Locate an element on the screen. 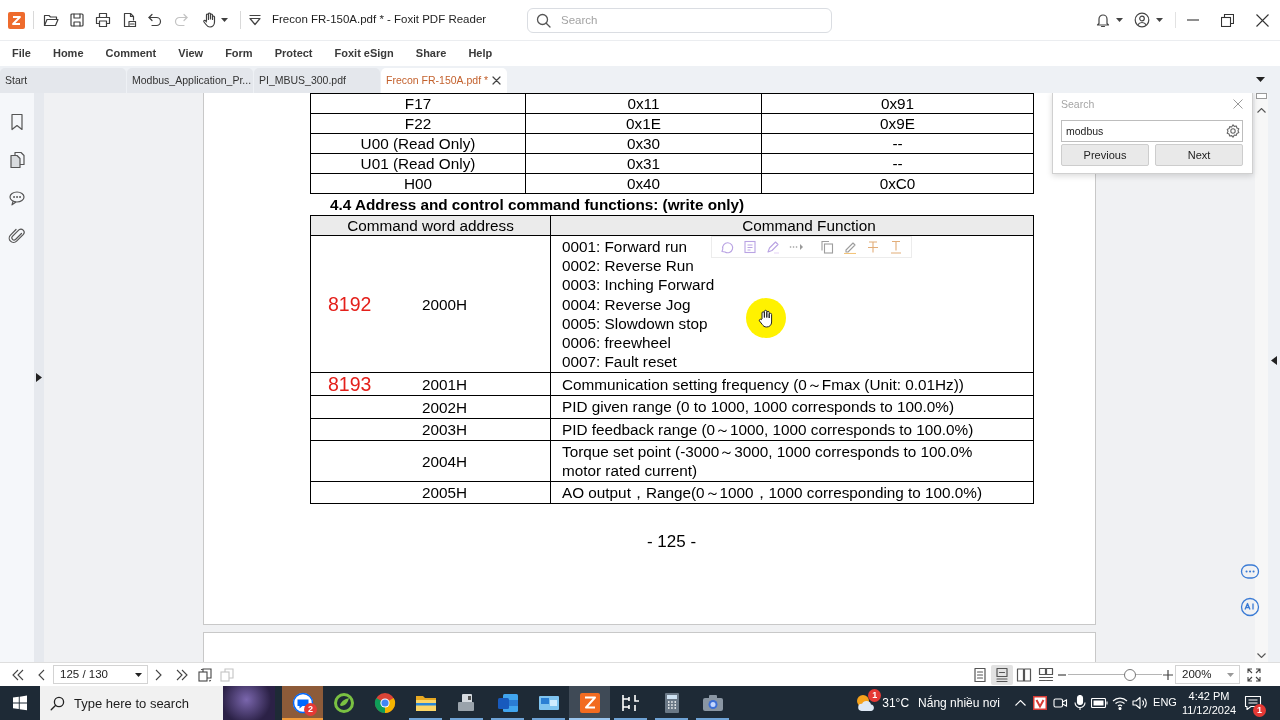  battery-icon is located at coordinates (1099, 703).